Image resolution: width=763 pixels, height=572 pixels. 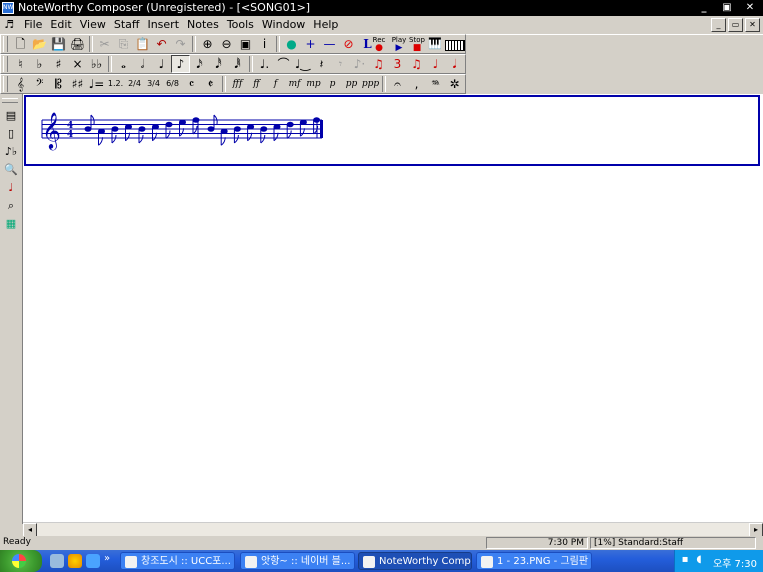 I want to click on cut-time-icon: 𝄵, so click(x=210, y=84).